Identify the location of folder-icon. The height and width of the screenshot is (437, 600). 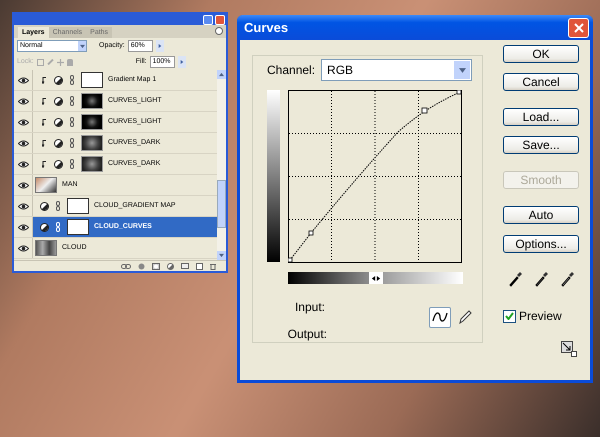
(185, 266).